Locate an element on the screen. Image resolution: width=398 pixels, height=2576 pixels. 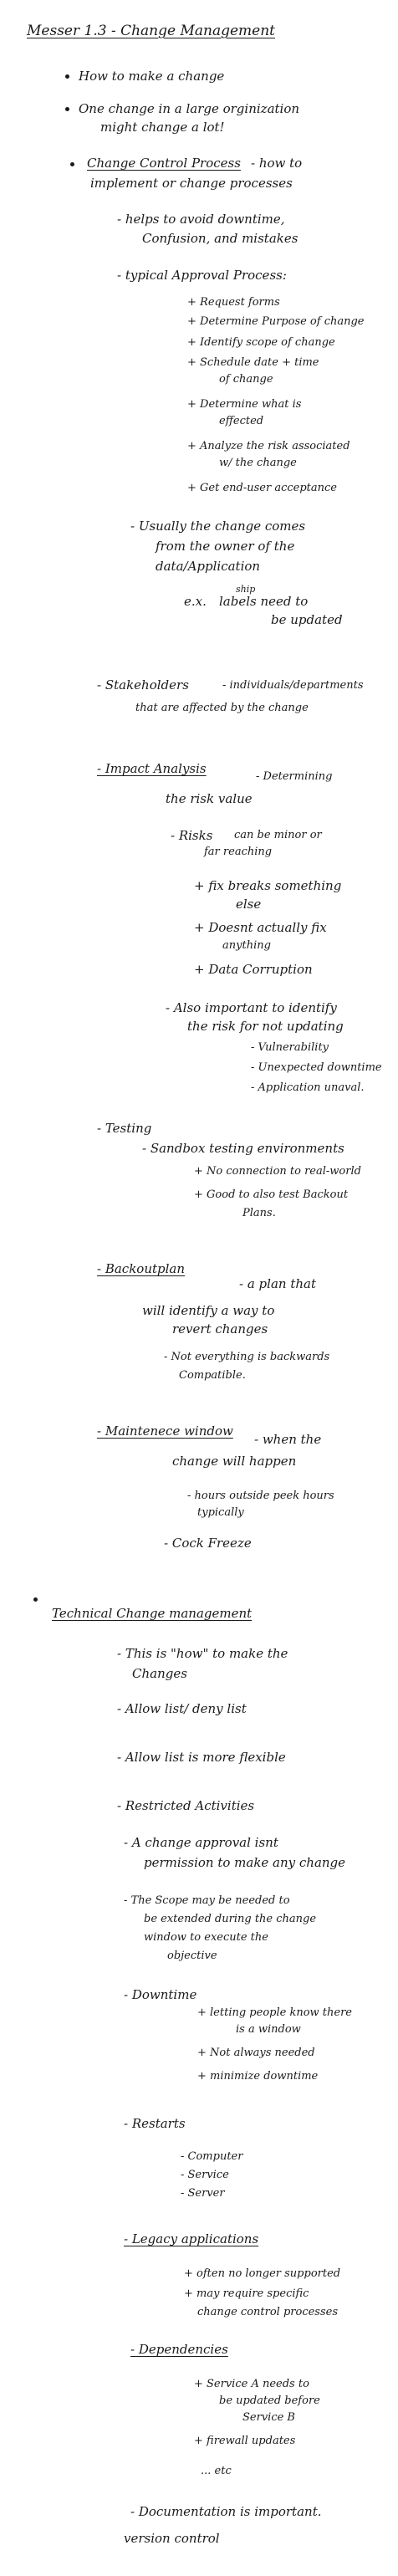
note-line: - hours outside peek hours is located at coordinates (261, 1496).